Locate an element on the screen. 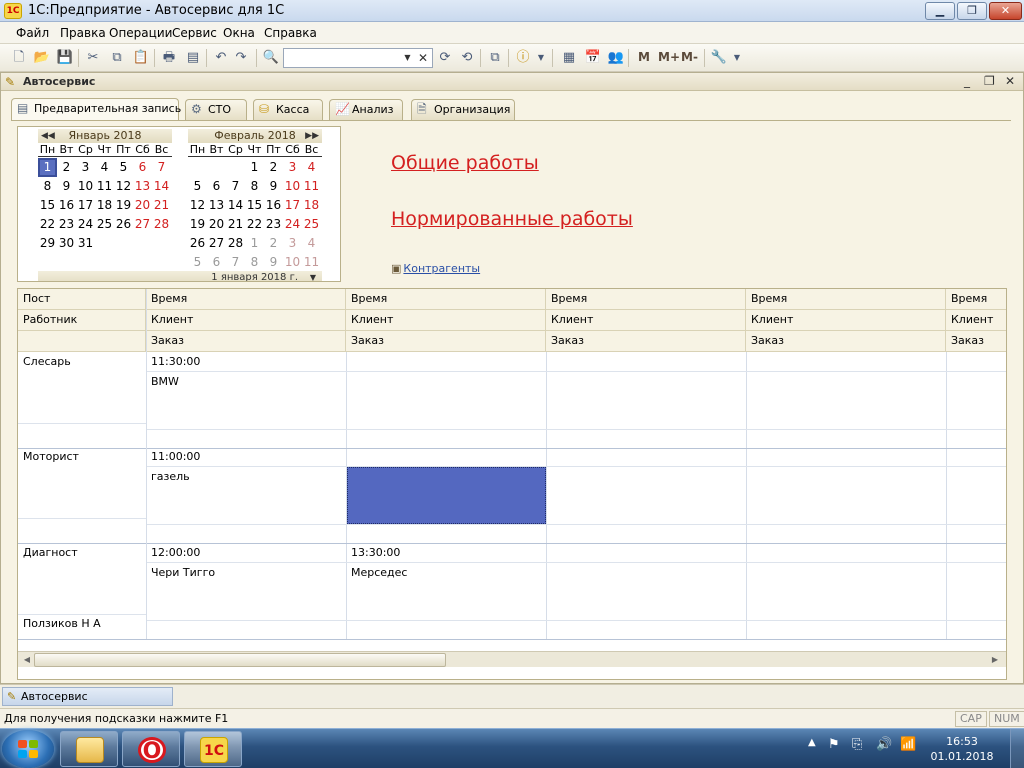 The image size is (1024, 768). column-header-worker: Работник is located at coordinates (82, 320).